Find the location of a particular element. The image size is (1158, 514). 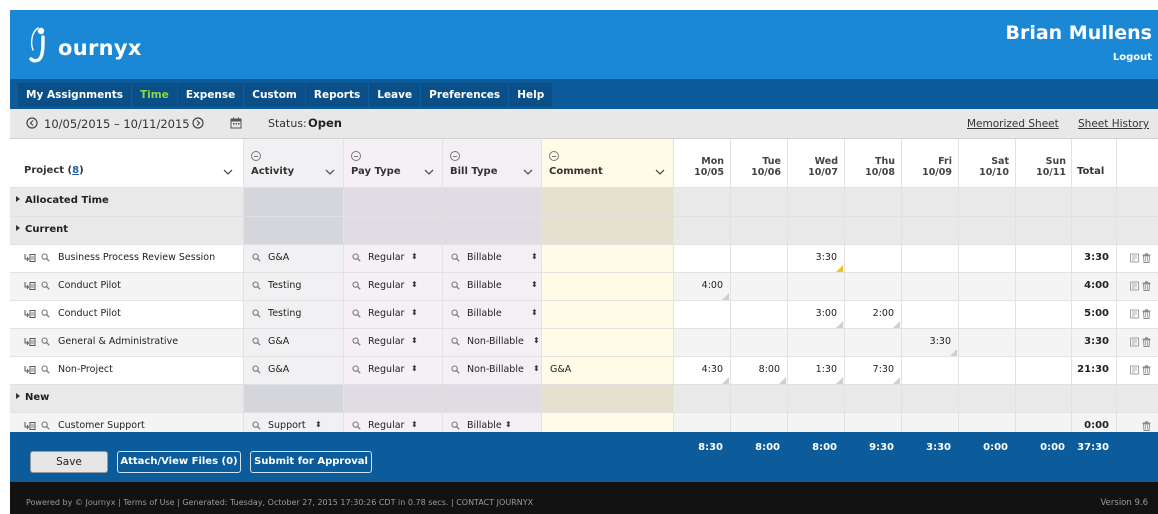

bill-type-collapse-icon is located at coordinates (455, 156).